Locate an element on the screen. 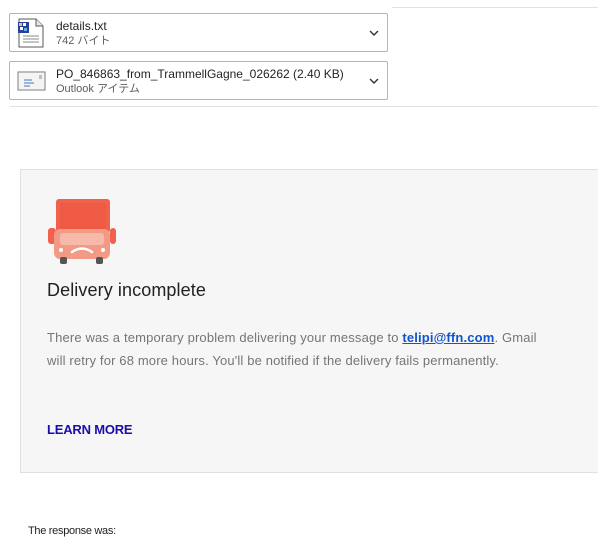 The image size is (598, 542). card-title: Delivery incomplete is located at coordinates (126, 290).